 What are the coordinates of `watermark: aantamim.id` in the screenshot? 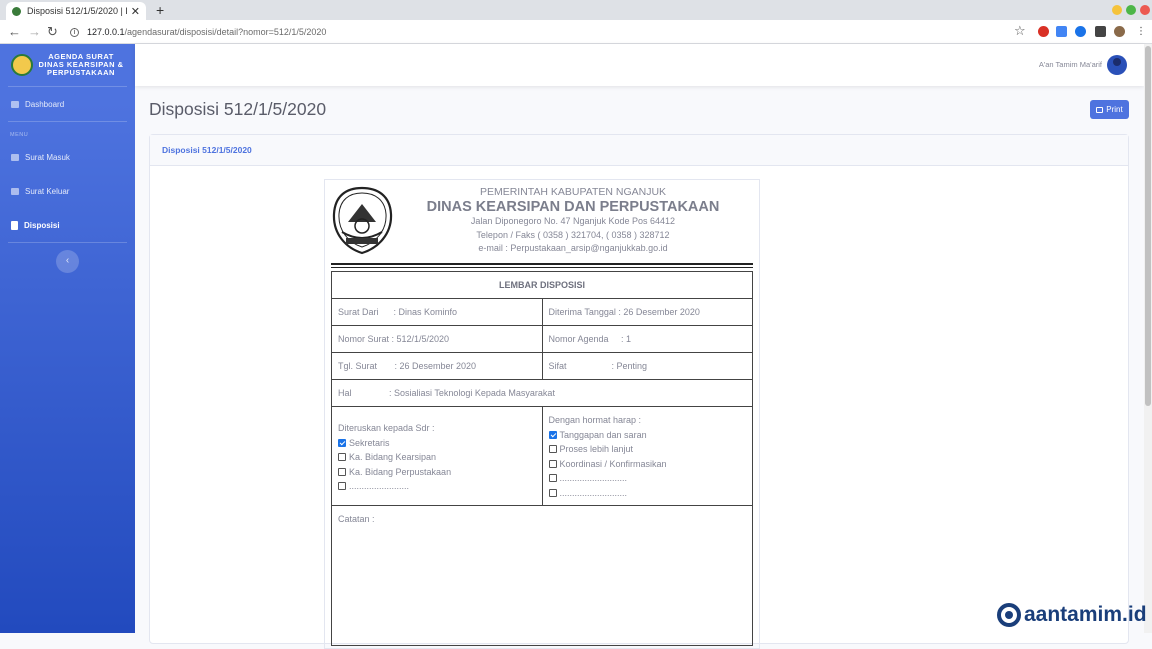 It's located at (1072, 615).